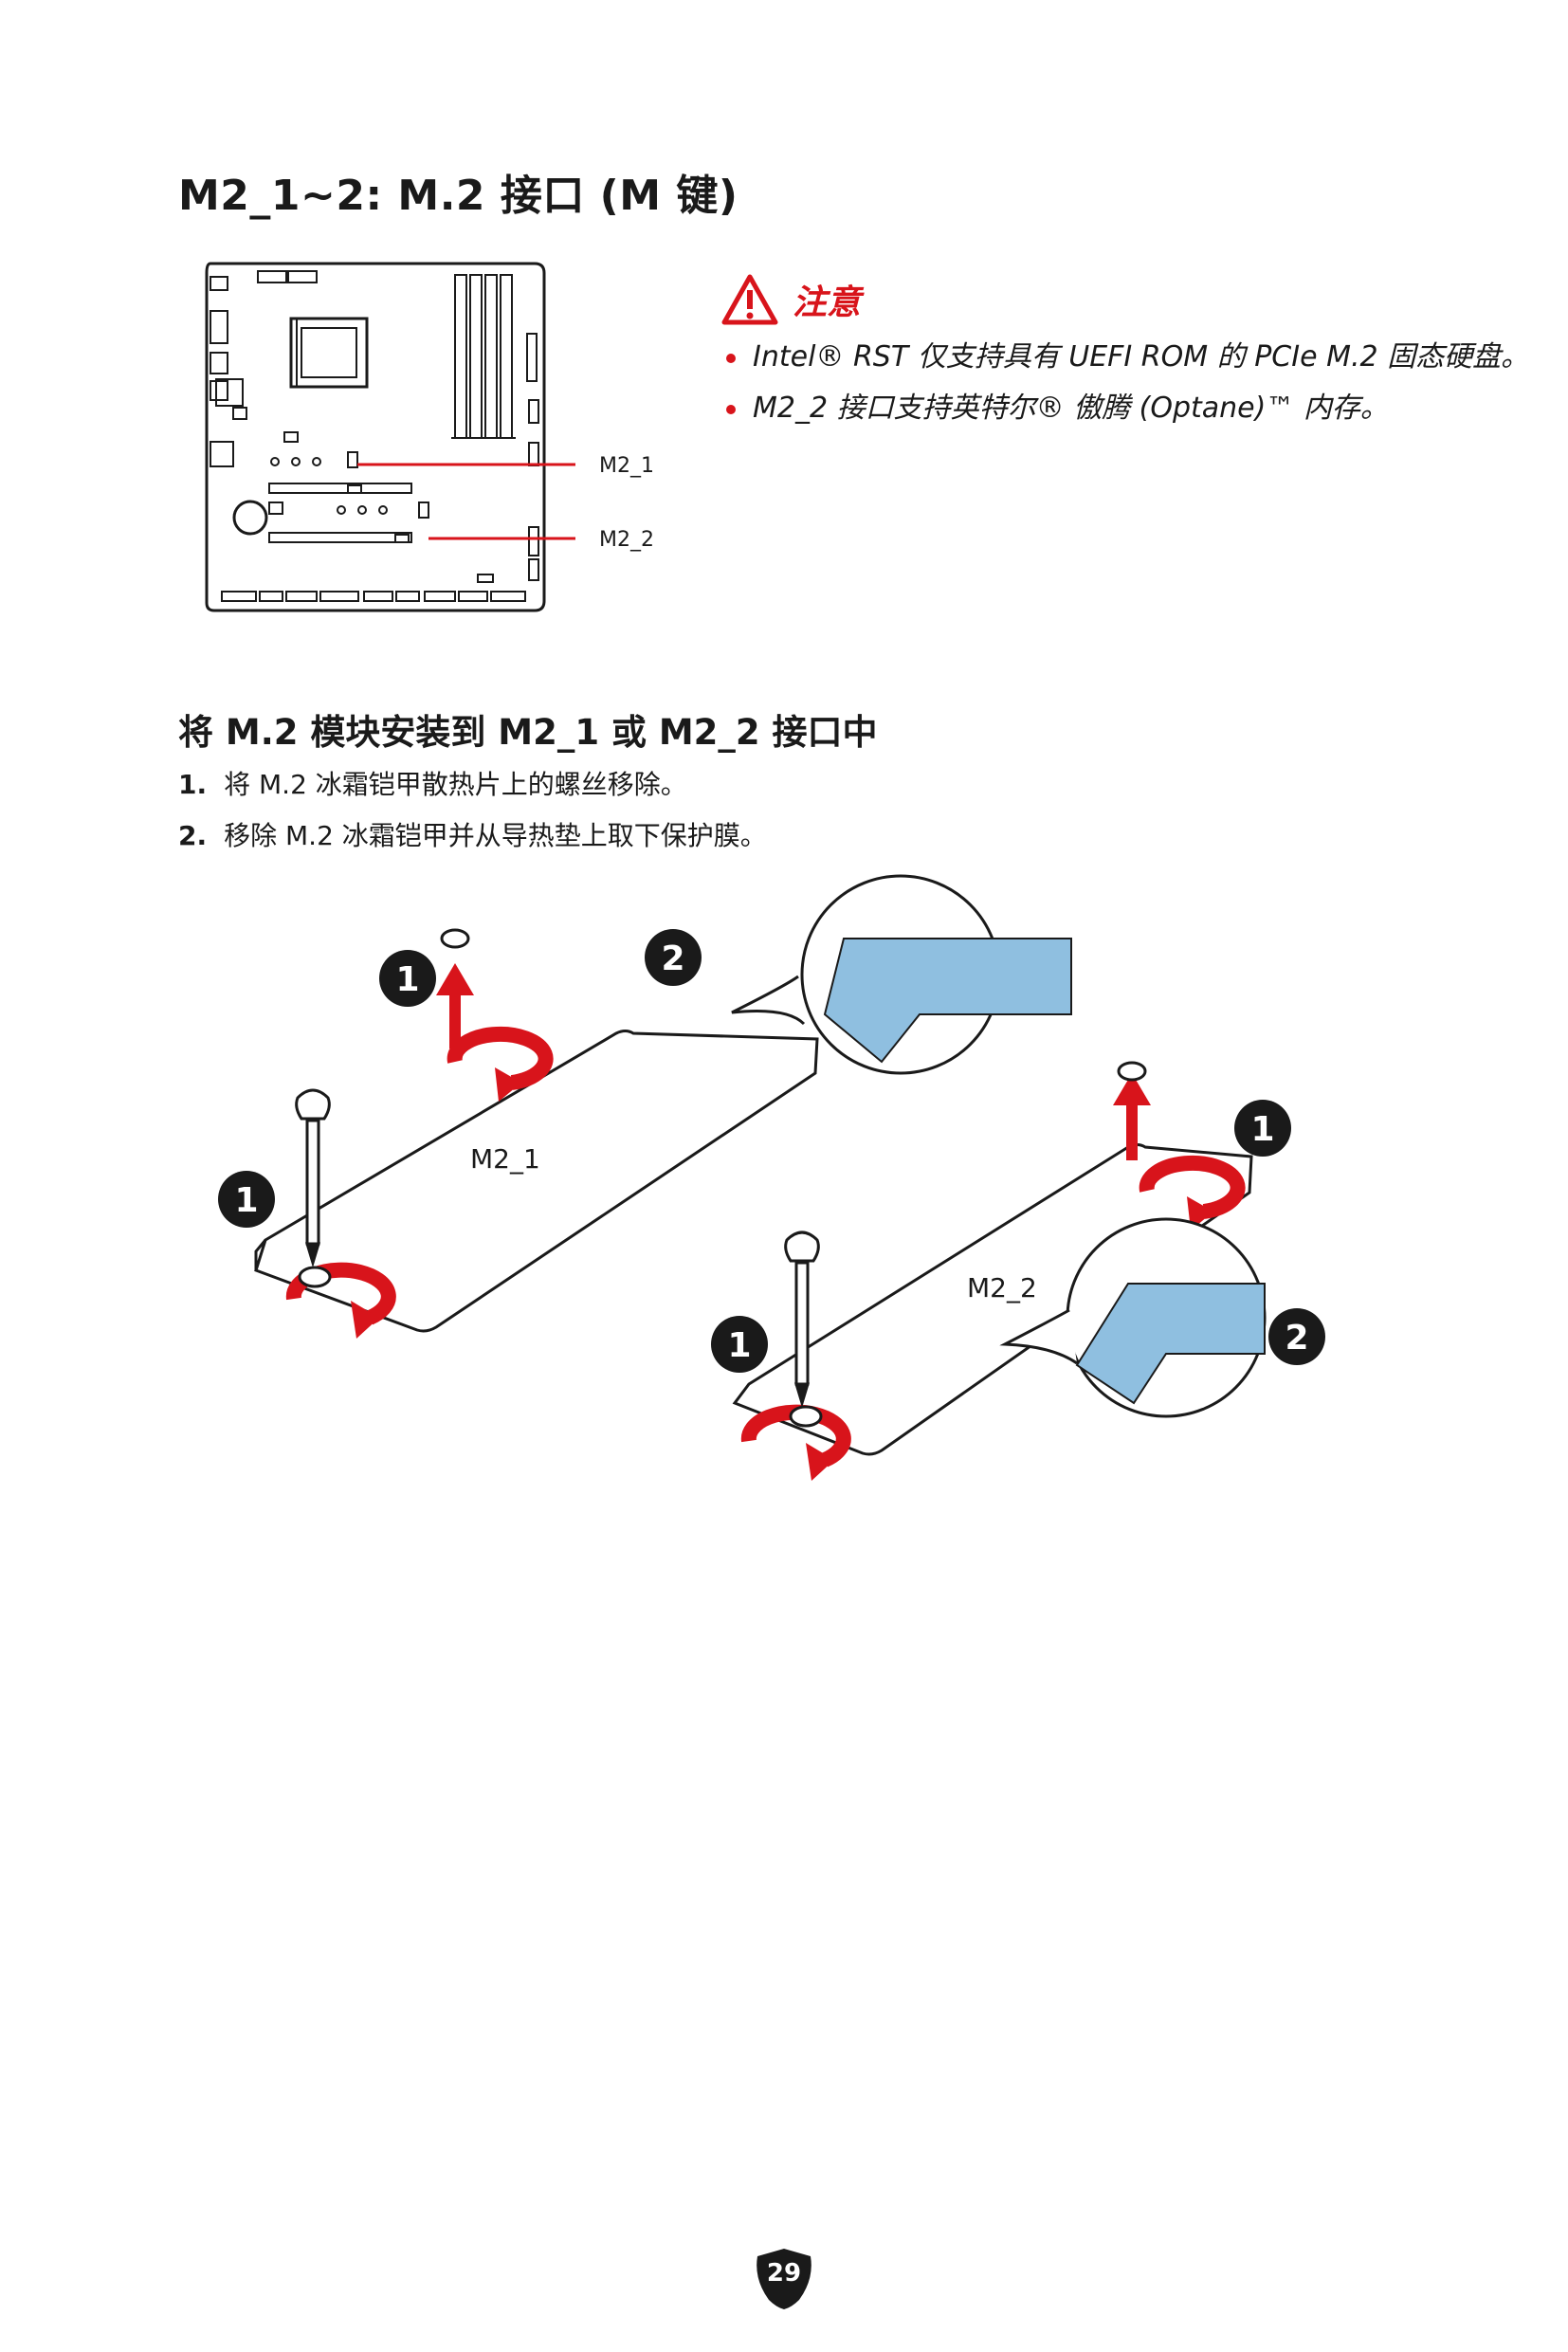  What do you see at coordinates (827, 302) in the screenshot?
I see `caution-title: 注意` at bounding box center [827, 302].